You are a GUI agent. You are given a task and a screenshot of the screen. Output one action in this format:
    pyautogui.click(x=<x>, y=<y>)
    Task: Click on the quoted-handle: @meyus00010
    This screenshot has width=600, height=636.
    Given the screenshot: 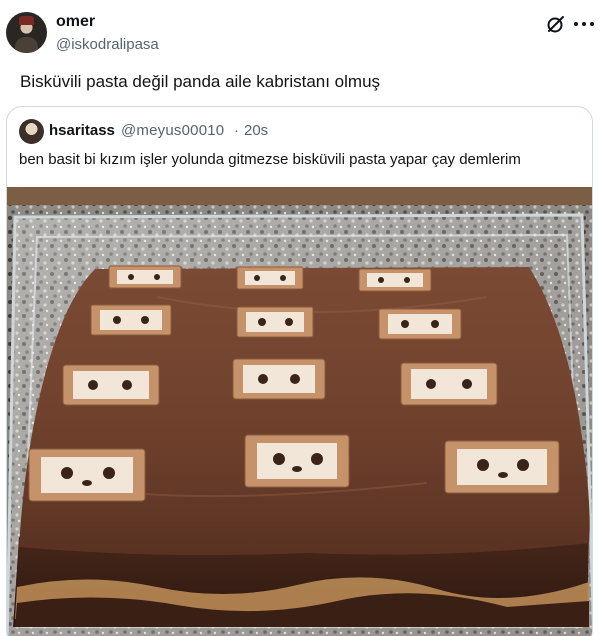 What is the action you would take?
    pyautogui.click(x=172, y=130)
    